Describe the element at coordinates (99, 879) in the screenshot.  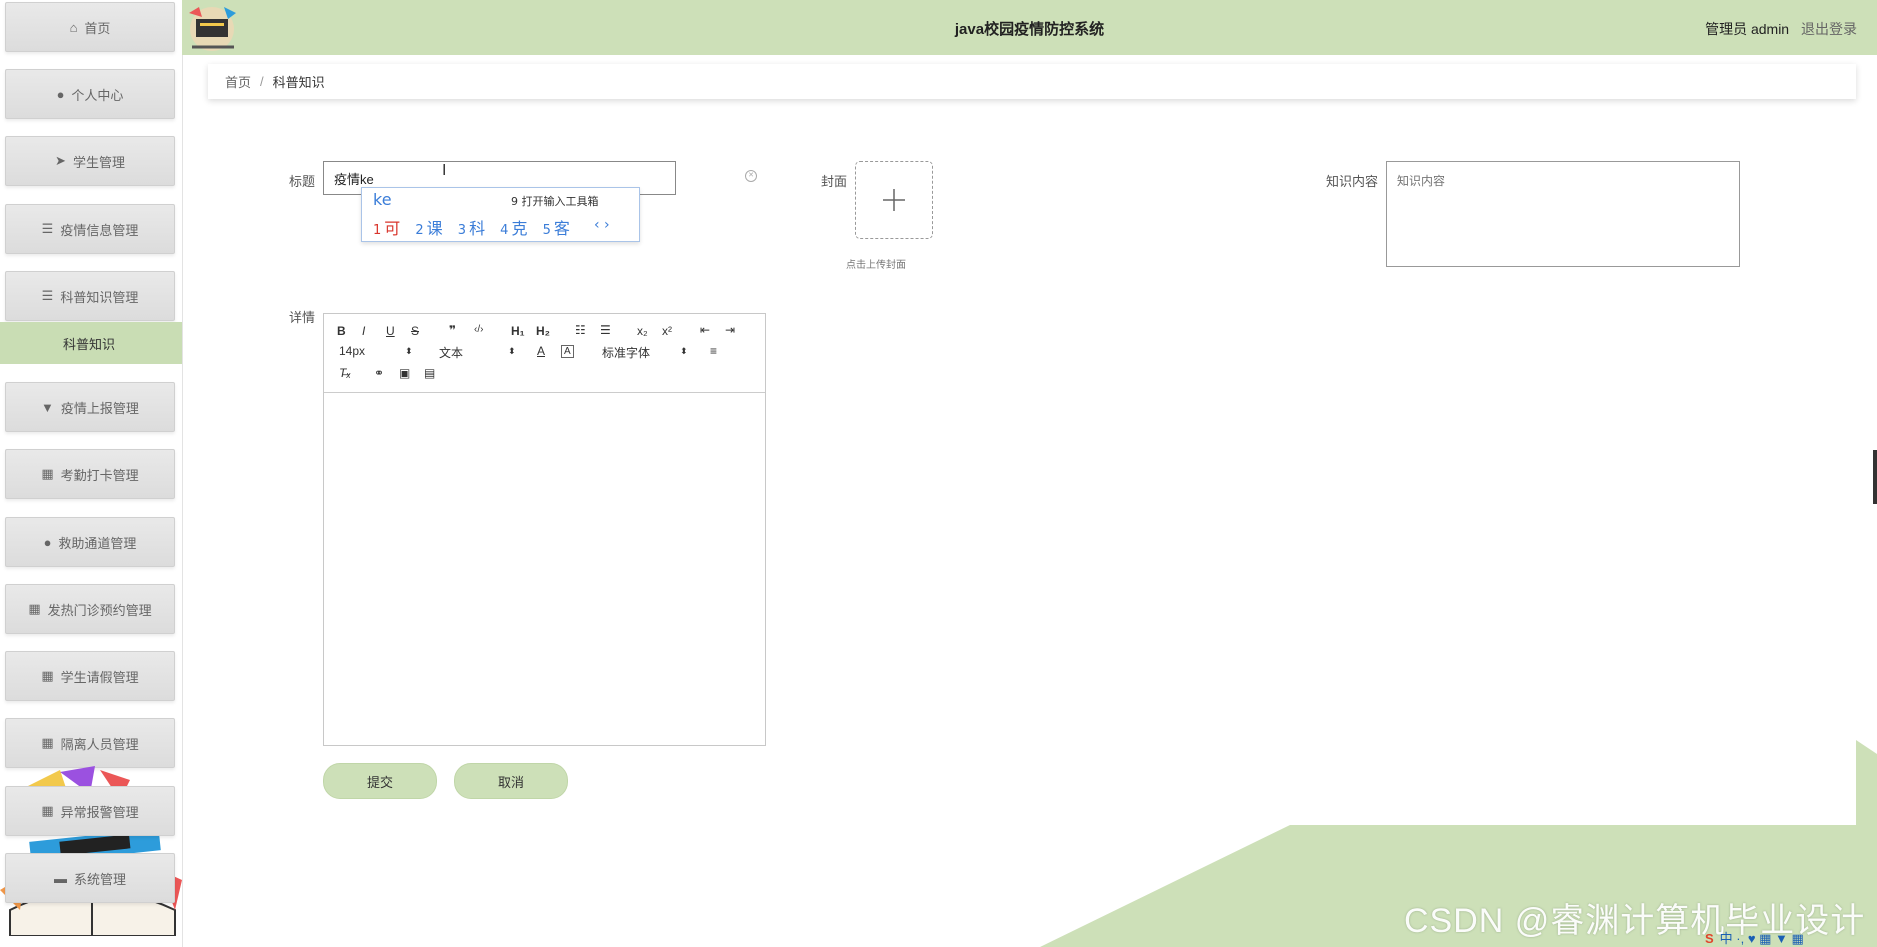
I see `sidebar-item-label: 系统管理` at that location.